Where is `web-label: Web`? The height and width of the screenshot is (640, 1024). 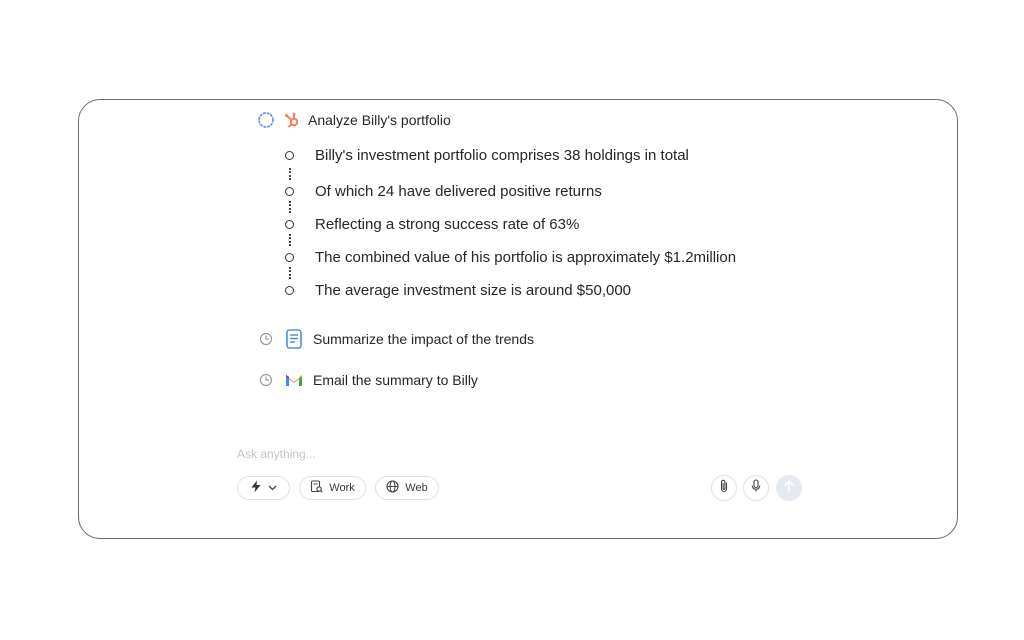 web-label: Web is located at coordinates (416, 488).